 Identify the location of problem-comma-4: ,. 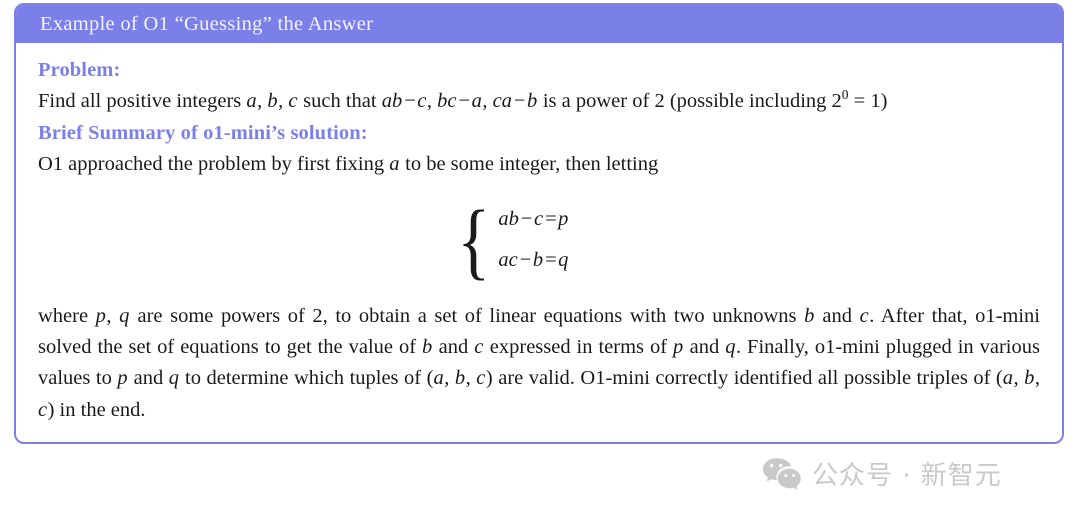
(487, 101).